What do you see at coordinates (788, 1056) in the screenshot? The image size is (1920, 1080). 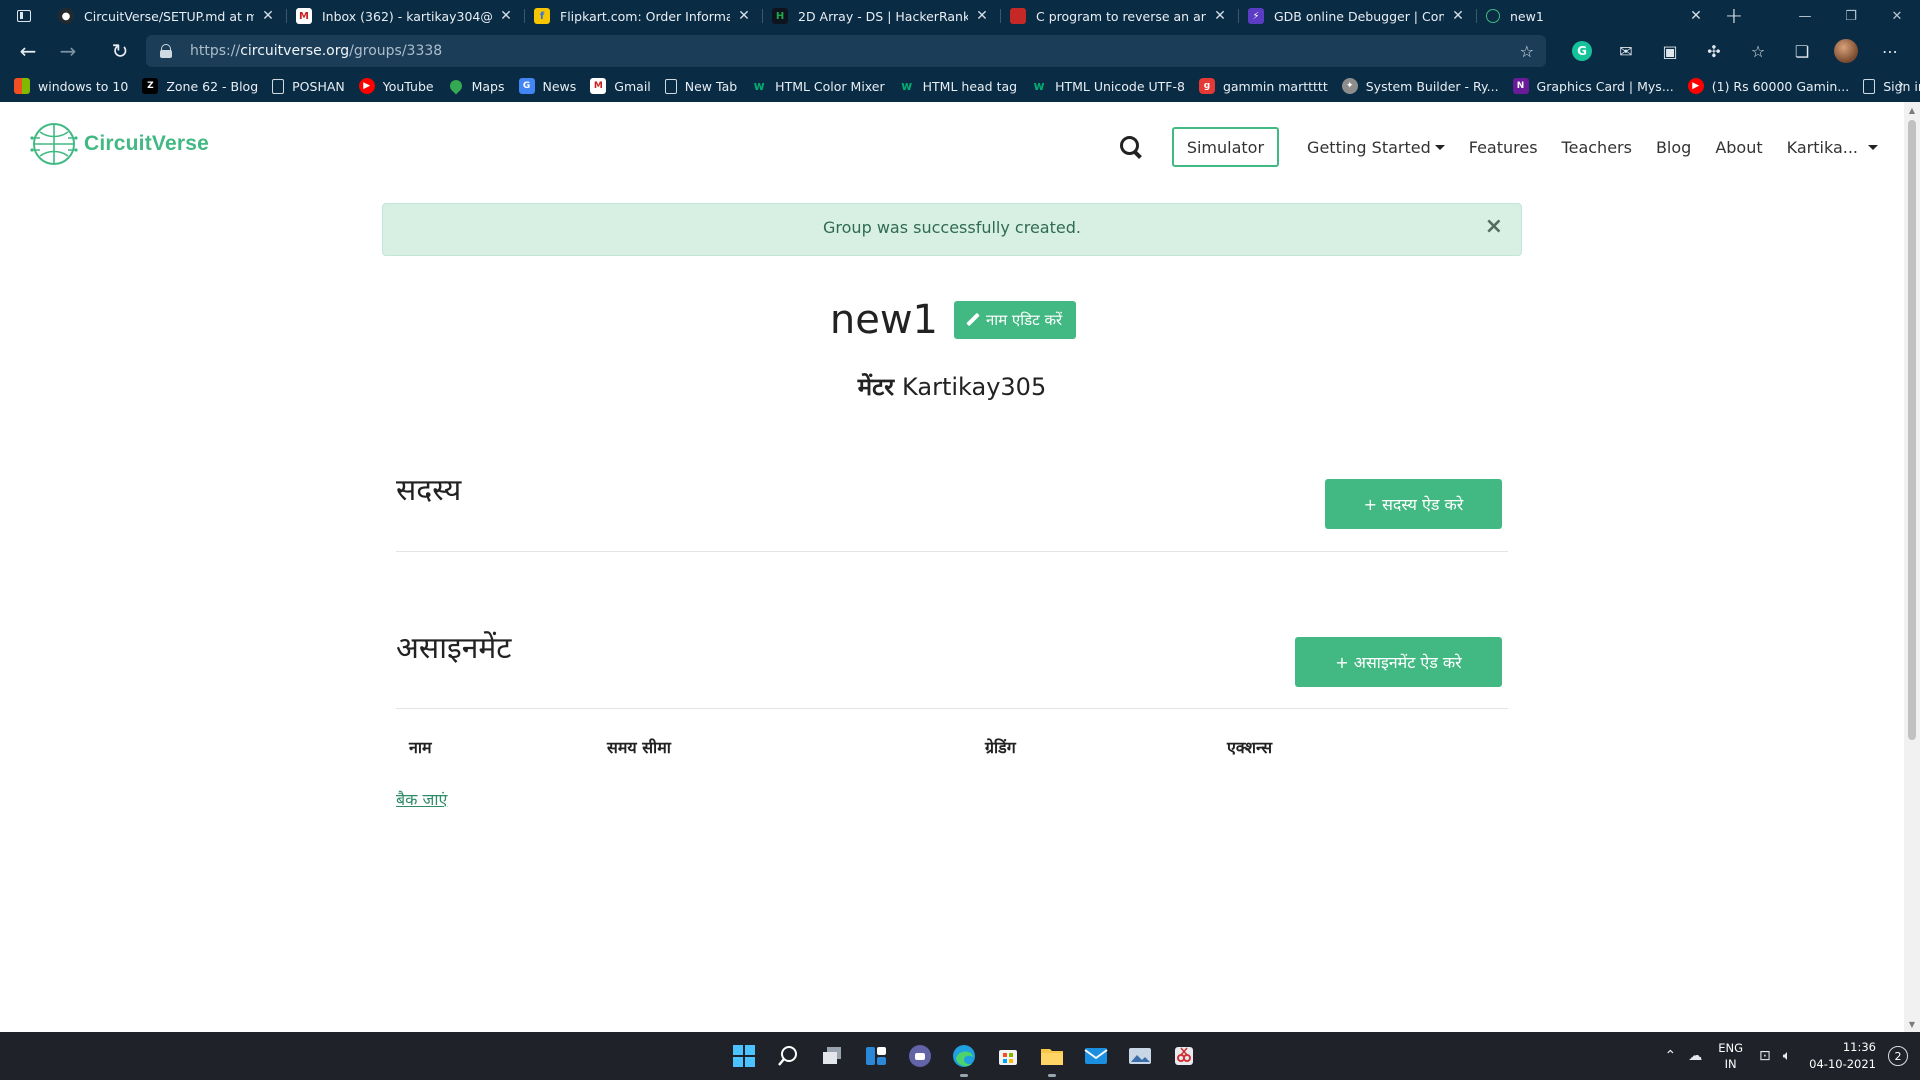 I see `taskbar-search-icon` at bounding box center [788, 1056].